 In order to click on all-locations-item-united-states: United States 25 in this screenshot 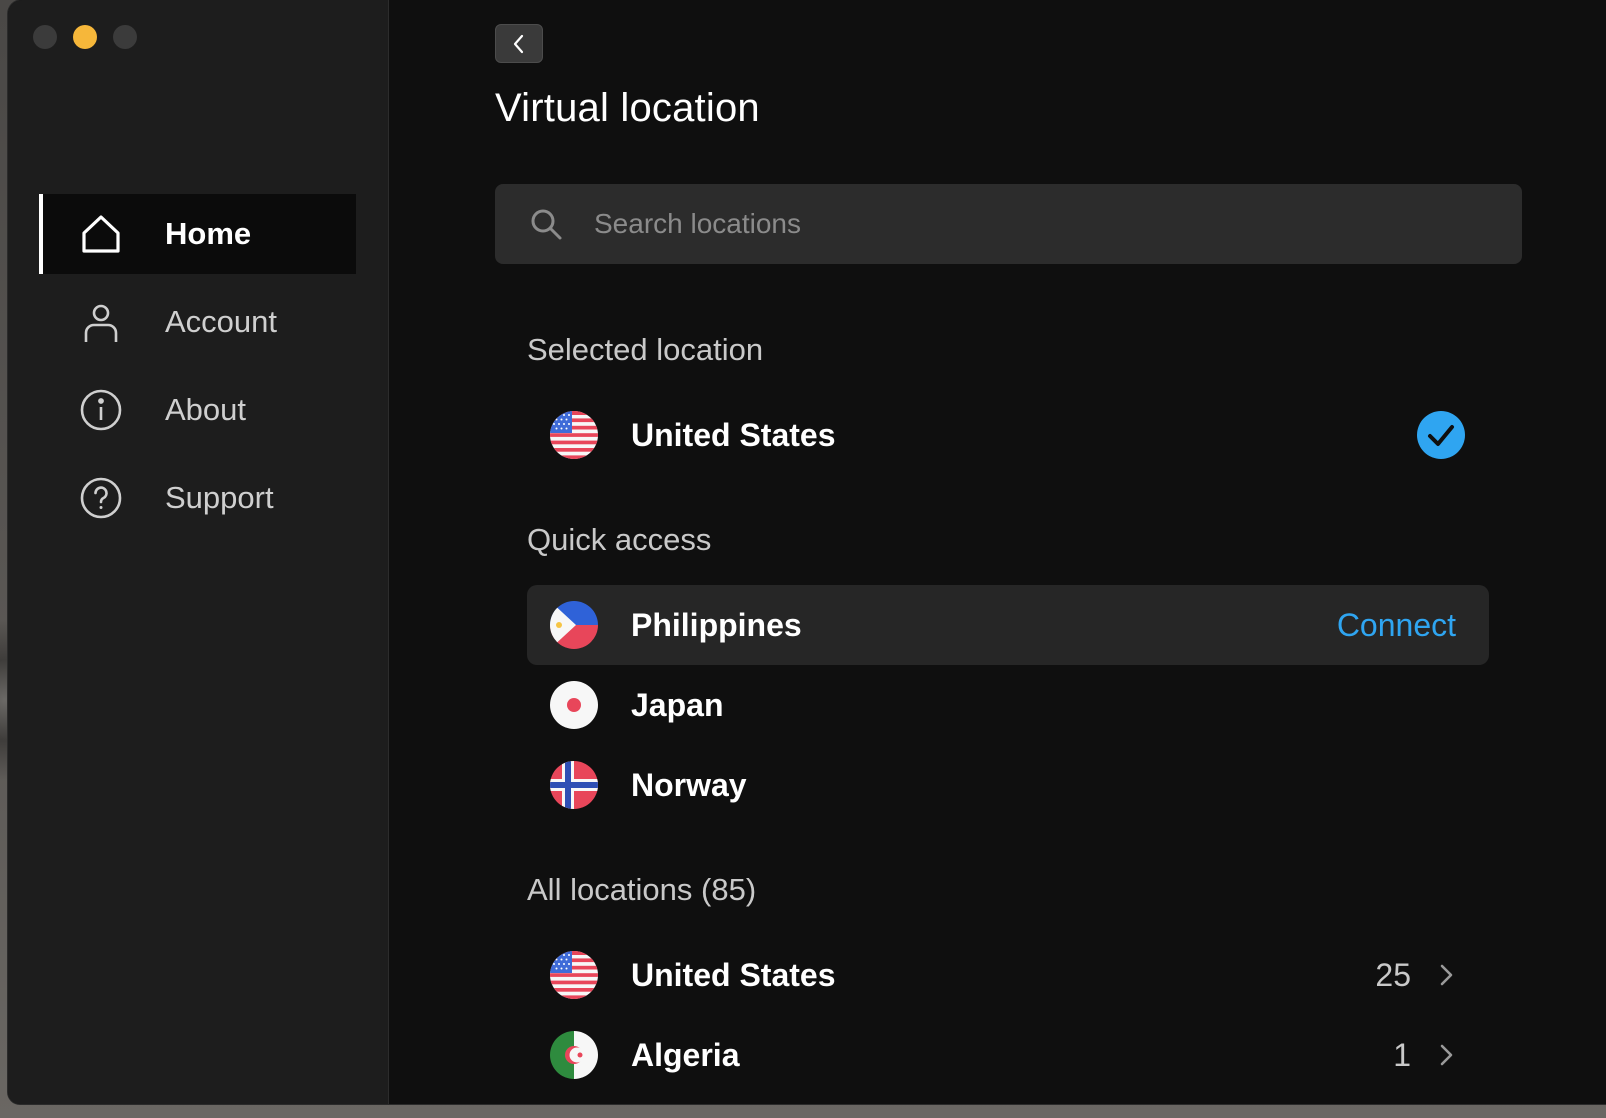, I will do `click(1008, 975)`.